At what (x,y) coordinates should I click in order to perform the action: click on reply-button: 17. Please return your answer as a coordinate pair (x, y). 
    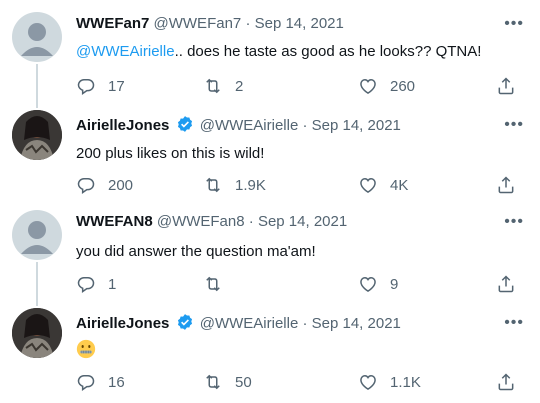
    Looking at the image, I should click on (100, 86).